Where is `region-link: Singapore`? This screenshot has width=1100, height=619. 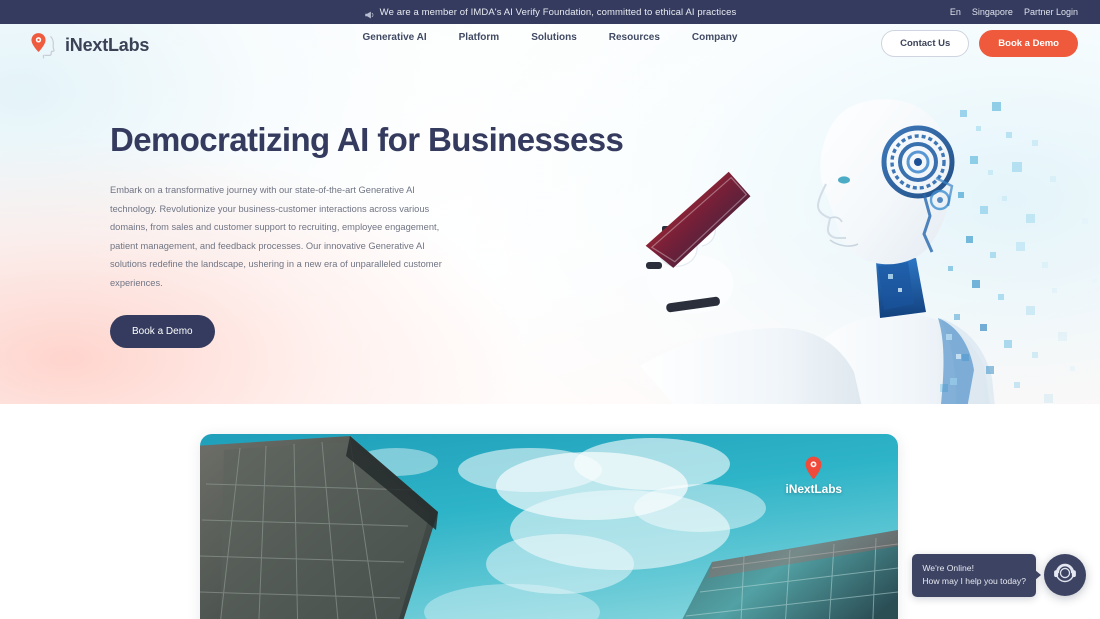 region-link: Singapore is located at coordinates (992, 12).